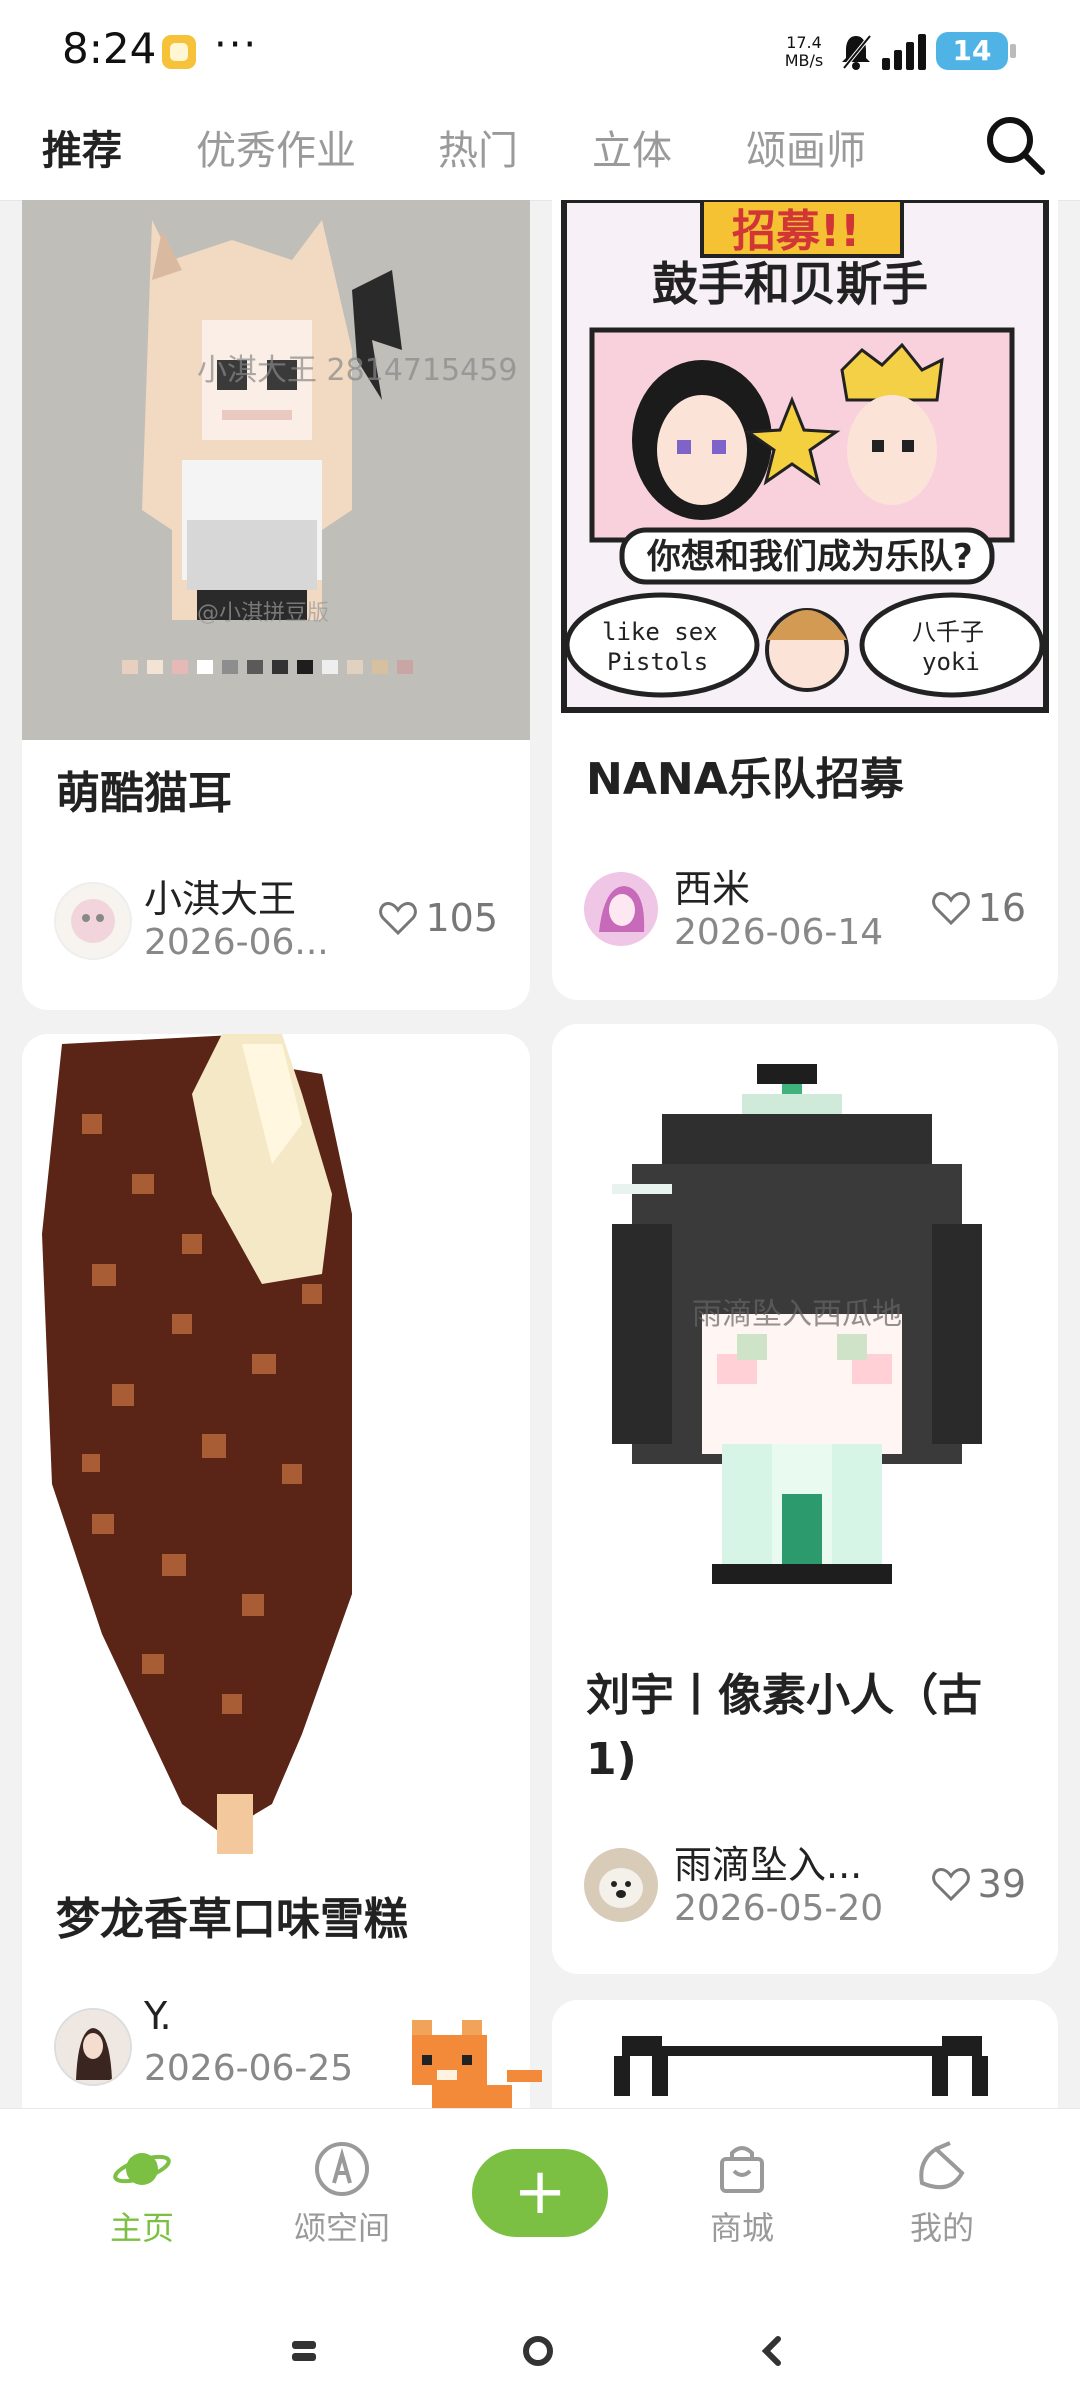 Image resolution: width=1080 pixels, height=2401 pixels. Describe the element at coordinates (142, 2193) in the screenshot. I see `nav-home: 主页` at that location.